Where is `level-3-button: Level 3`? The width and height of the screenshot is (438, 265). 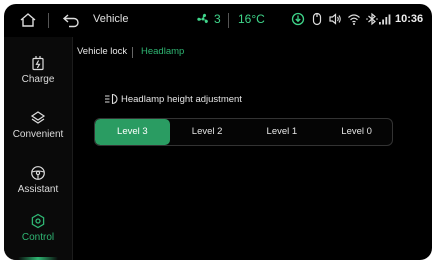 level-3-button: Level 3 is located at coordinates (132, 132).